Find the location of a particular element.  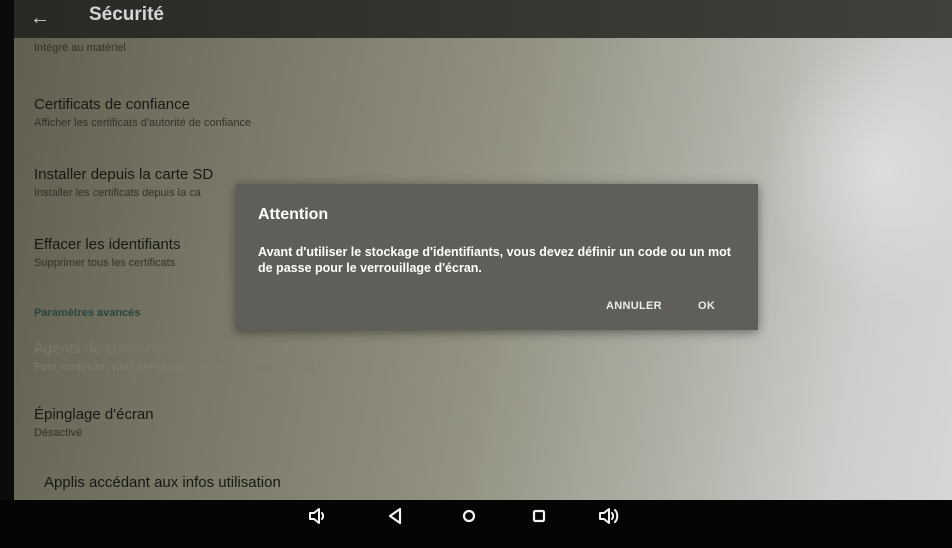

dialog-title: Attention is located at coordinates (293, 214).